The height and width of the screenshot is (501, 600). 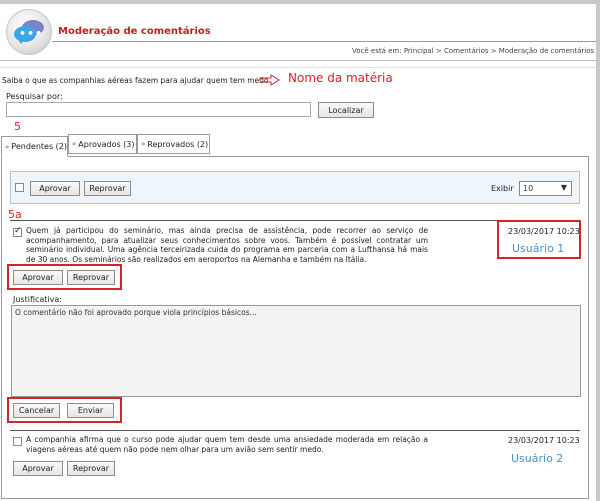 What do you see at coordinates (39, 146) in the screenshot?
I see `tab-pending-label: Pendentes (2)` at bounding box center [39, 146].